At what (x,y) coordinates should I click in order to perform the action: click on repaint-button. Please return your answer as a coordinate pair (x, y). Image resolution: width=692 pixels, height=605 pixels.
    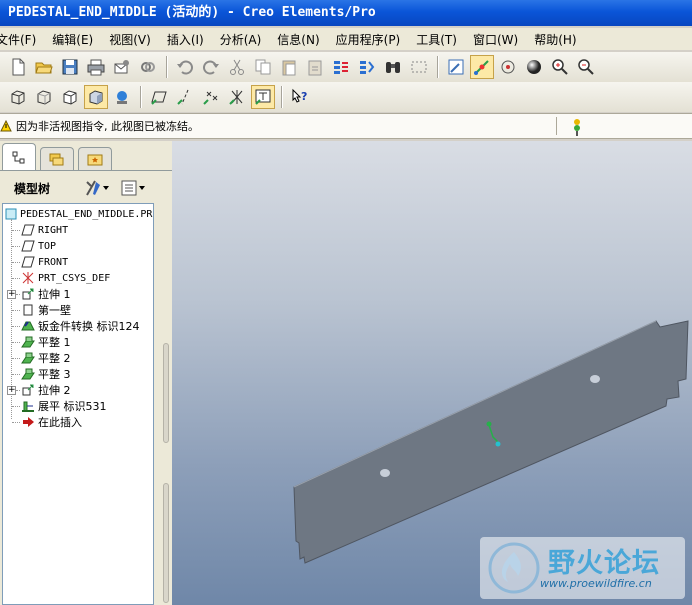
    Looking at the image, I should click on (456, 67).